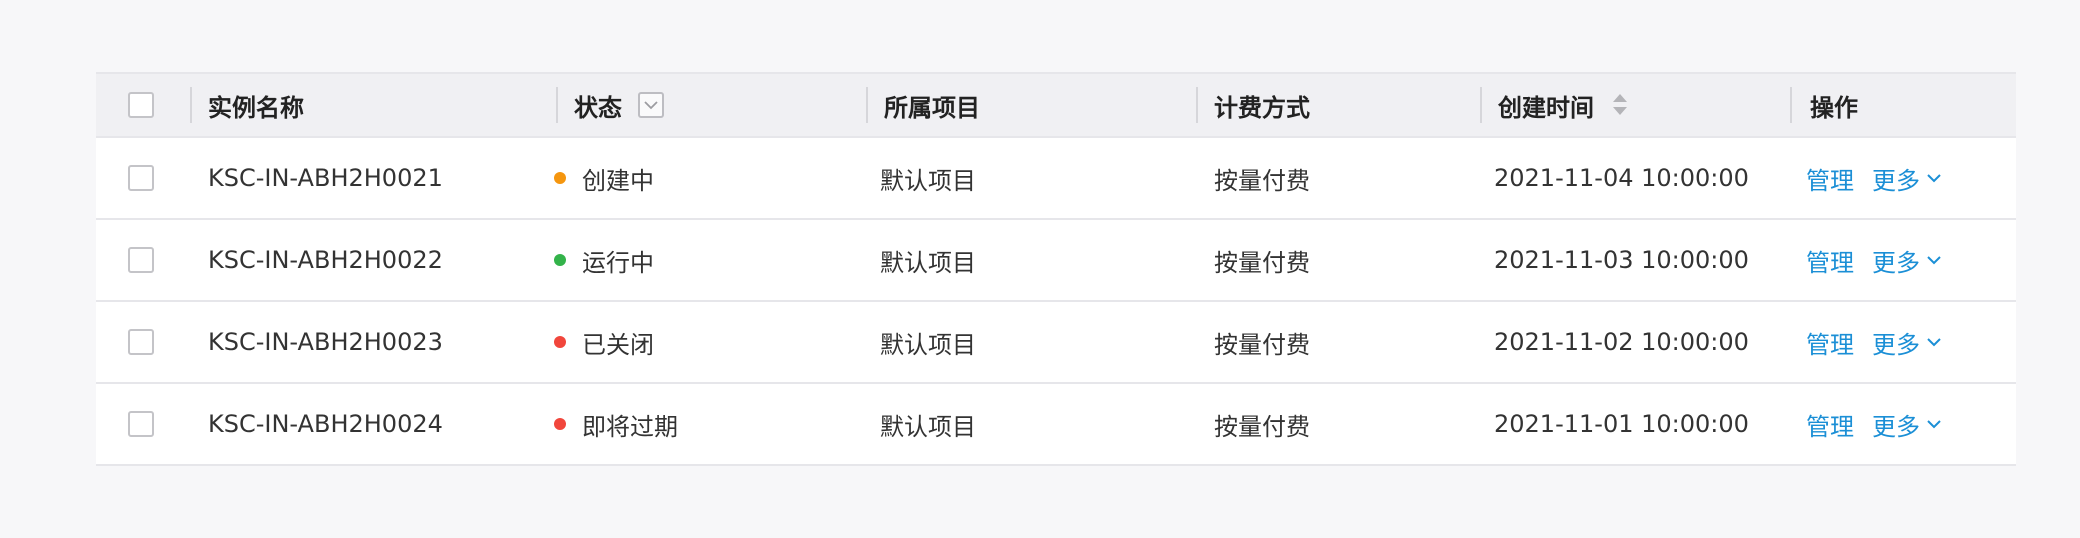  Describe the element at coordinates (1621, 178) in the screenshot. I see `created-time: 2021-11-04 10:00:00` at that location.